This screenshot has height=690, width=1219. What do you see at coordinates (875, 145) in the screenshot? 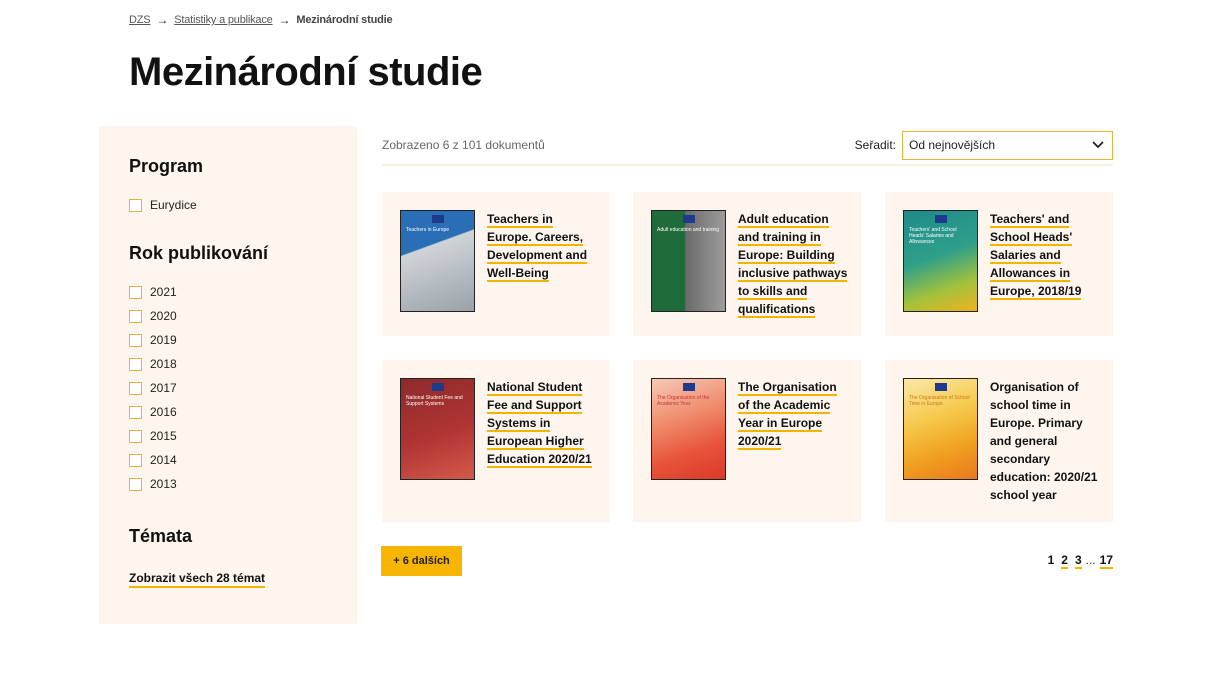
I see `sort-label: Seřadit:` at bounding box center [875, 145].